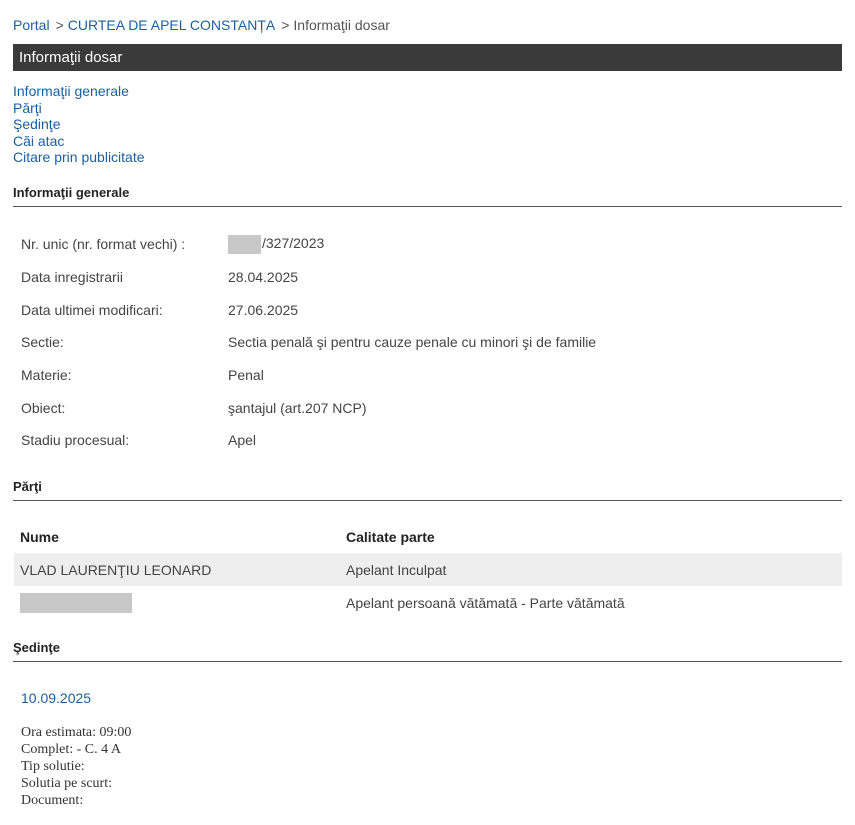  Describe the element at coordinates (390, 537) in the screenshot. I see `column-header-role: Calitate parte` at that location.